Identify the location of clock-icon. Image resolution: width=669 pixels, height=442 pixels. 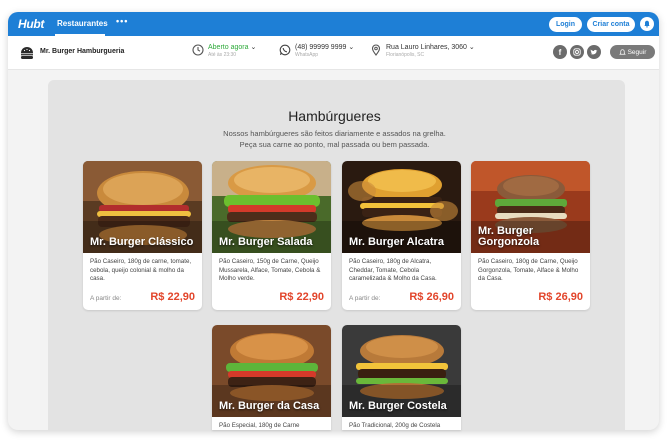
(198, 50).